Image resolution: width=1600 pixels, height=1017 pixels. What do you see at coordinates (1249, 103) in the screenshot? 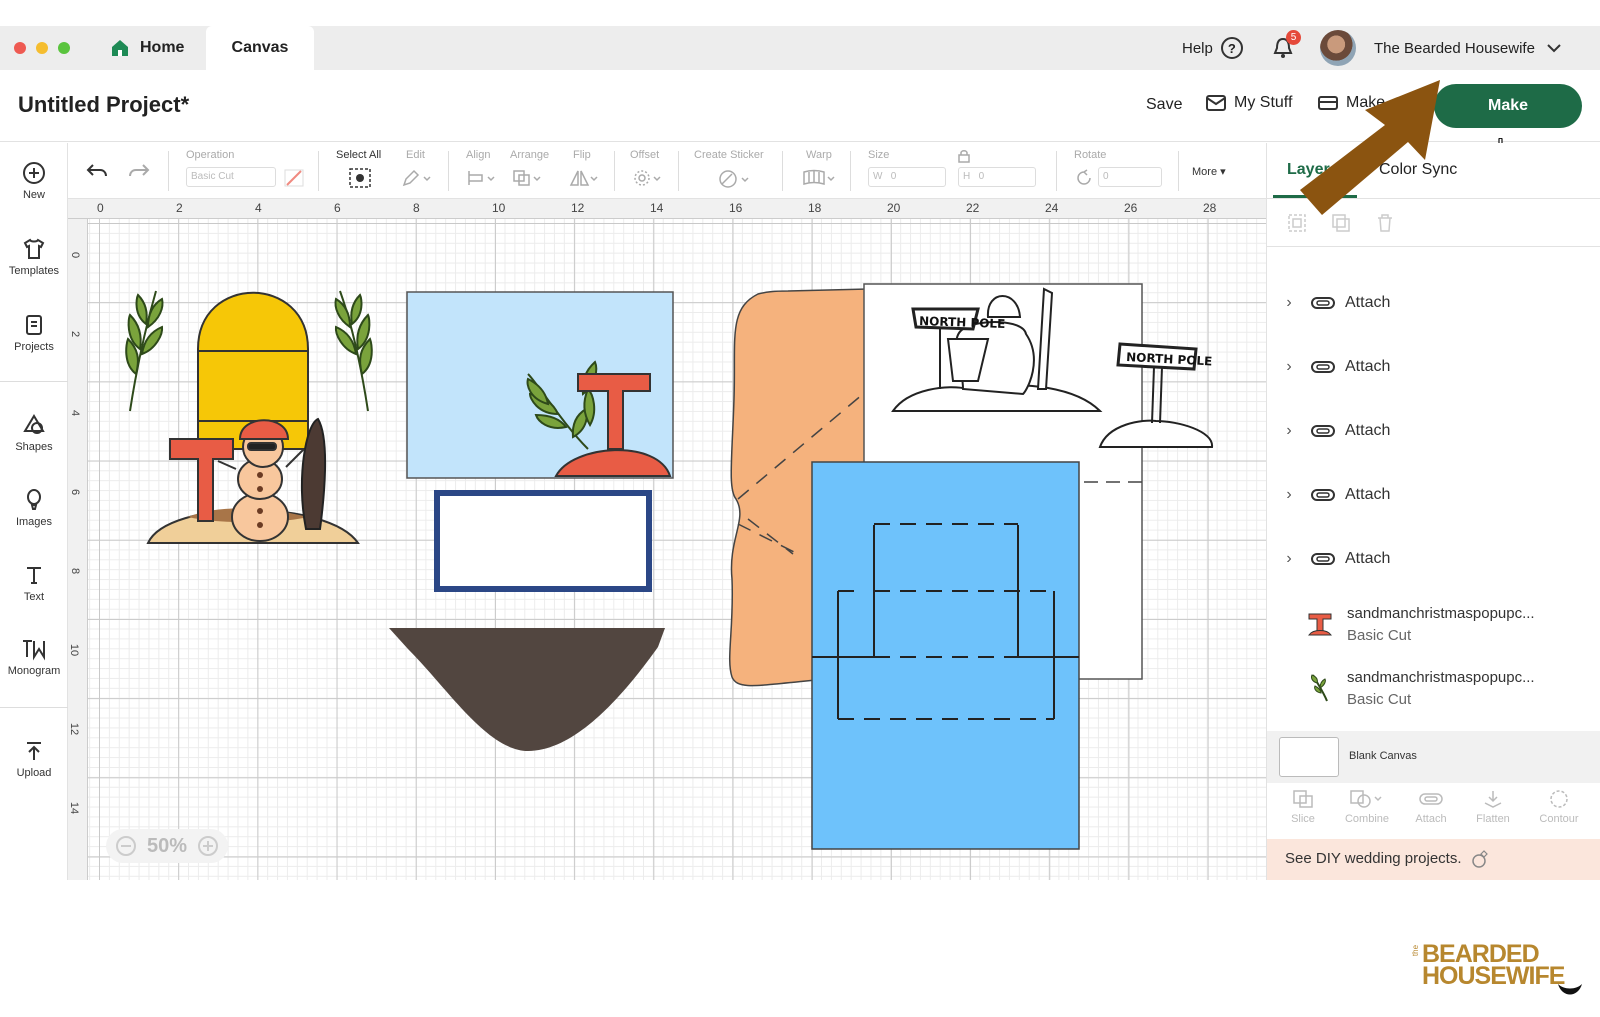
I see `my-stuff-button: My Stuff` at bounding box center [1249, 103].